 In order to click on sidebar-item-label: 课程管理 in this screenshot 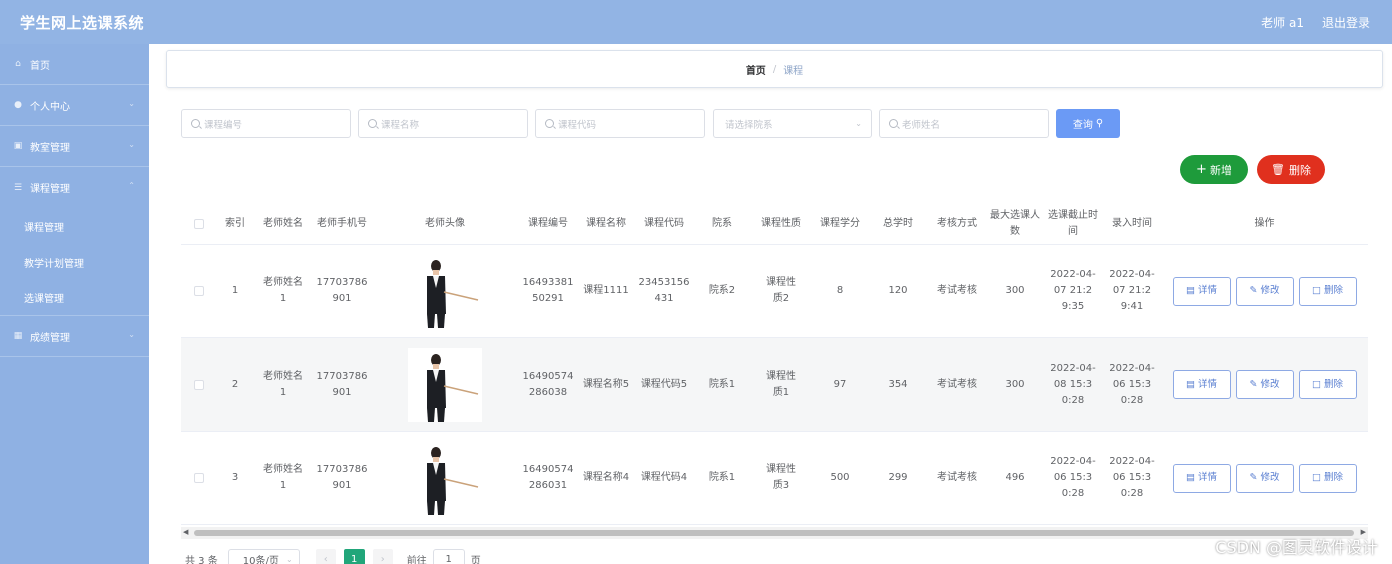, I will do `click(50, 189)`.